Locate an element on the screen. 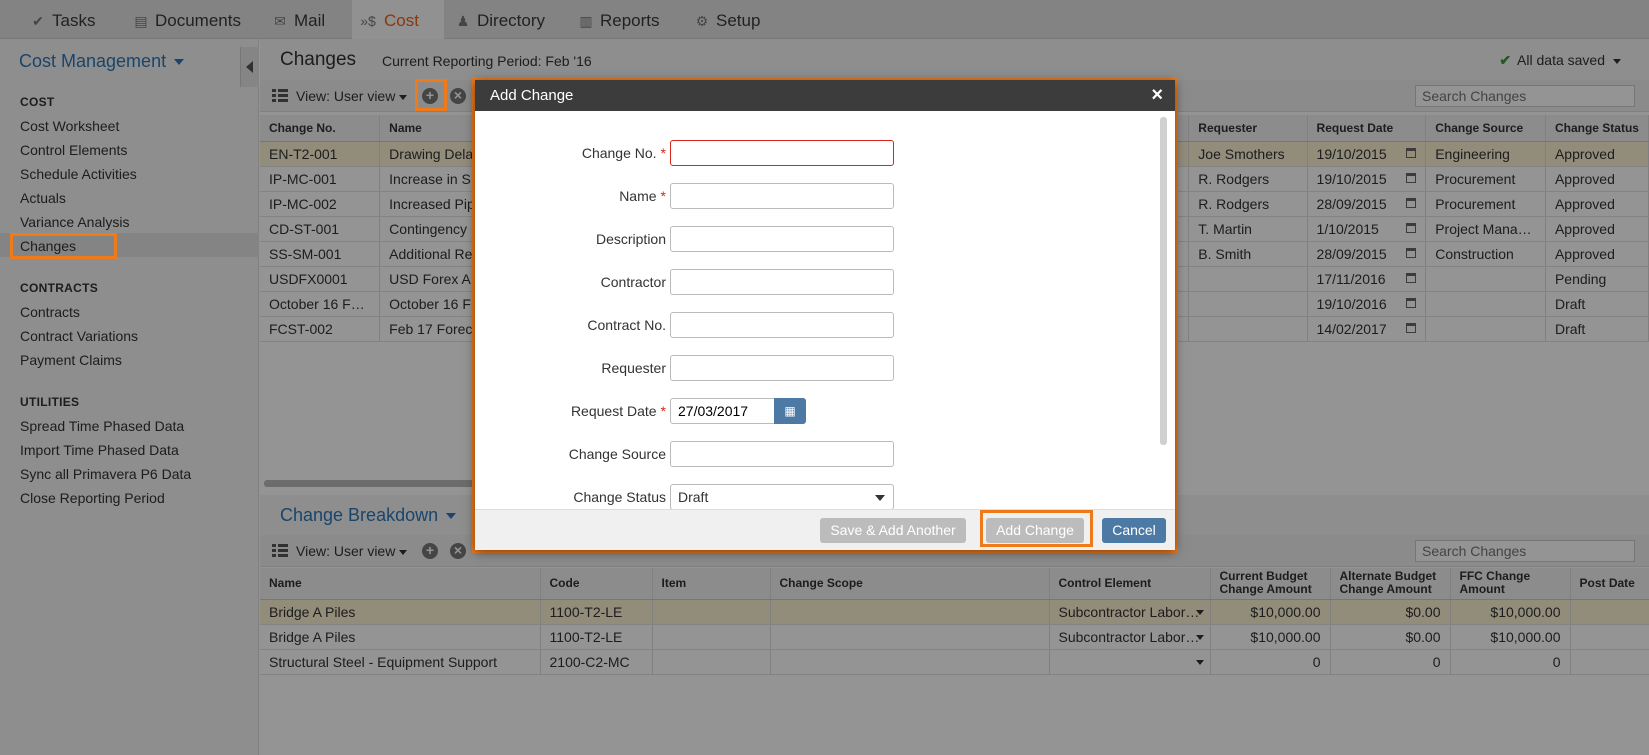 This screenshot has width=1649, height=755. description-input is located at coordinates (782, 239).